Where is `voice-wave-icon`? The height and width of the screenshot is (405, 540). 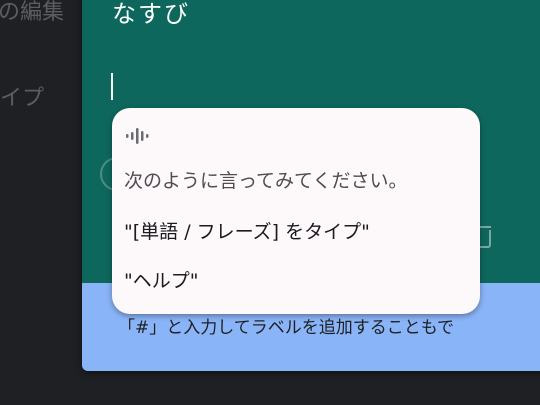
voice-wave-icon is located at coordinates (137, 136).